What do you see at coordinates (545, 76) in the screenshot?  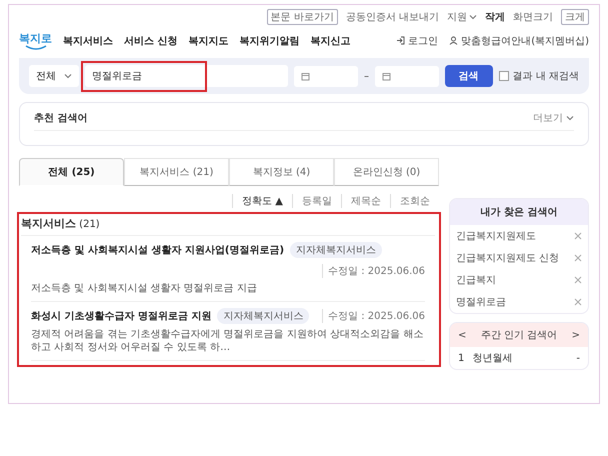 I see `checkbox-label: 결과 내 재검색` at bounding box center [545, 76].